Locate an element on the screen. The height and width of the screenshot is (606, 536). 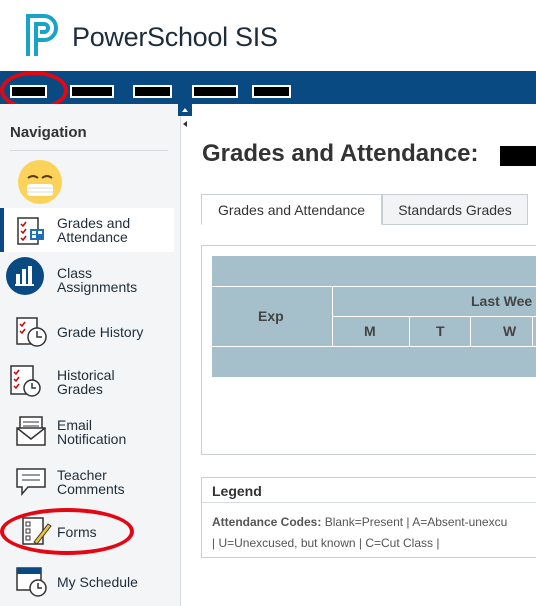
email-icon is located at coordinates (31, 431).